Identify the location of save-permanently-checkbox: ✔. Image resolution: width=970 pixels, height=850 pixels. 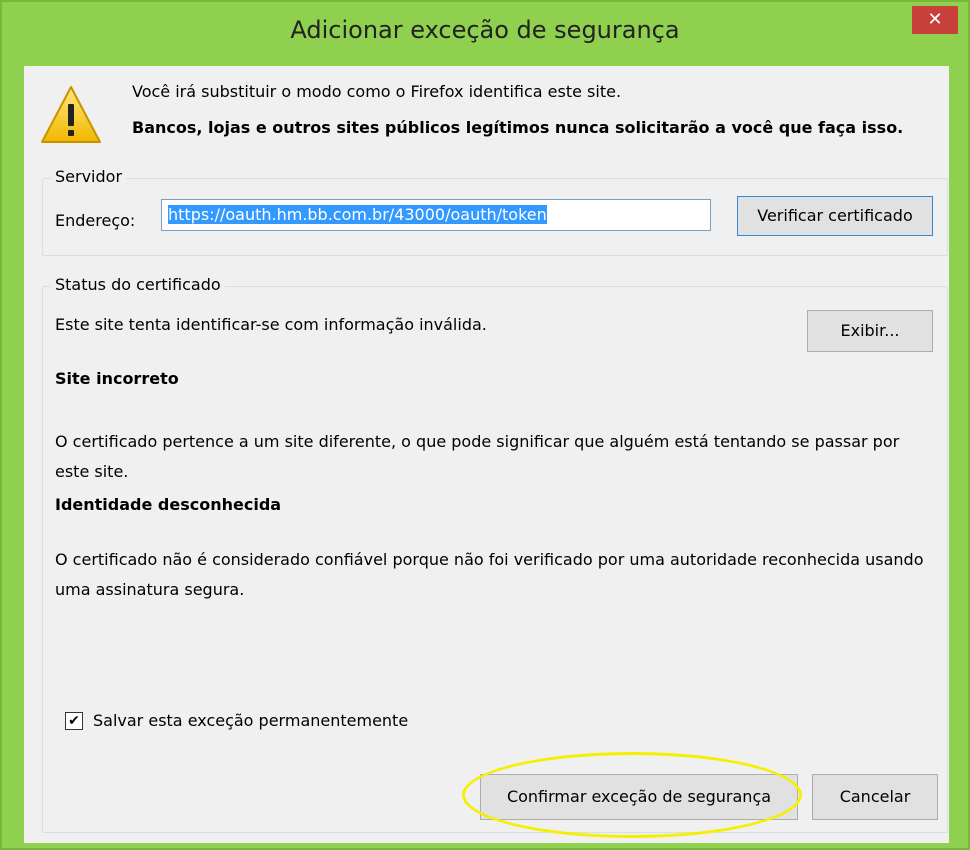
(74, 720).